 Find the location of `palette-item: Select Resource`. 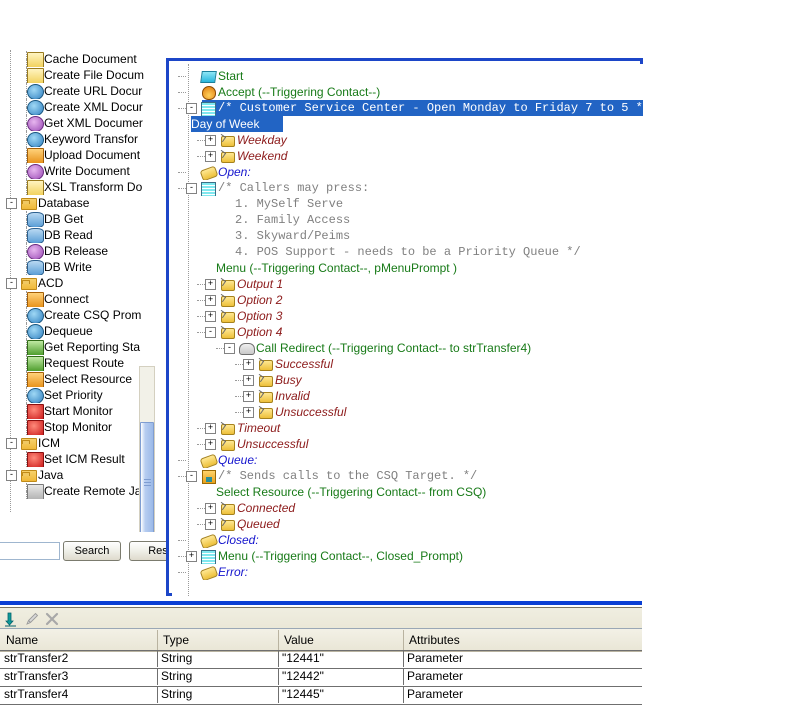

palette-item: Select Resource is located at coordinates (86, 379).